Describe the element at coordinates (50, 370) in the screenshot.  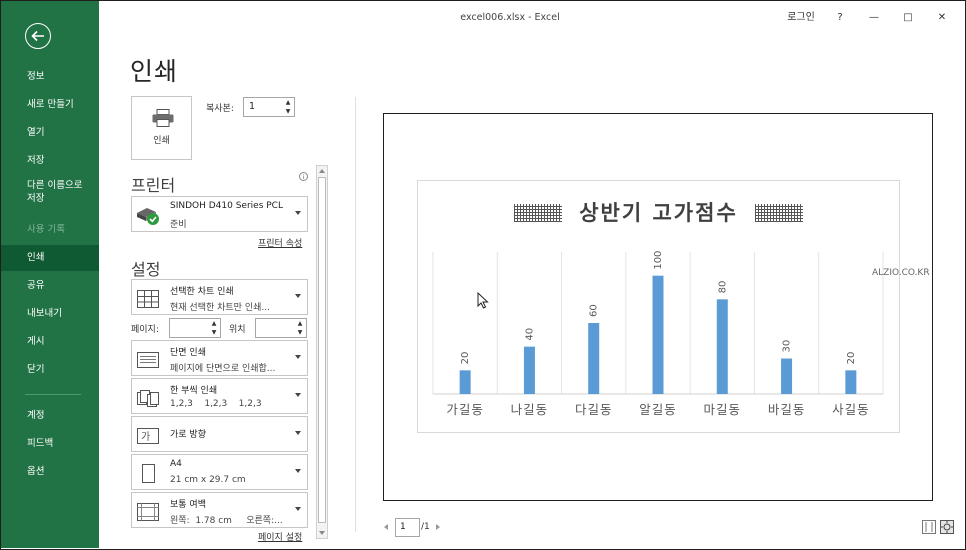
I see `sidebar-item: 닫기` at that location.